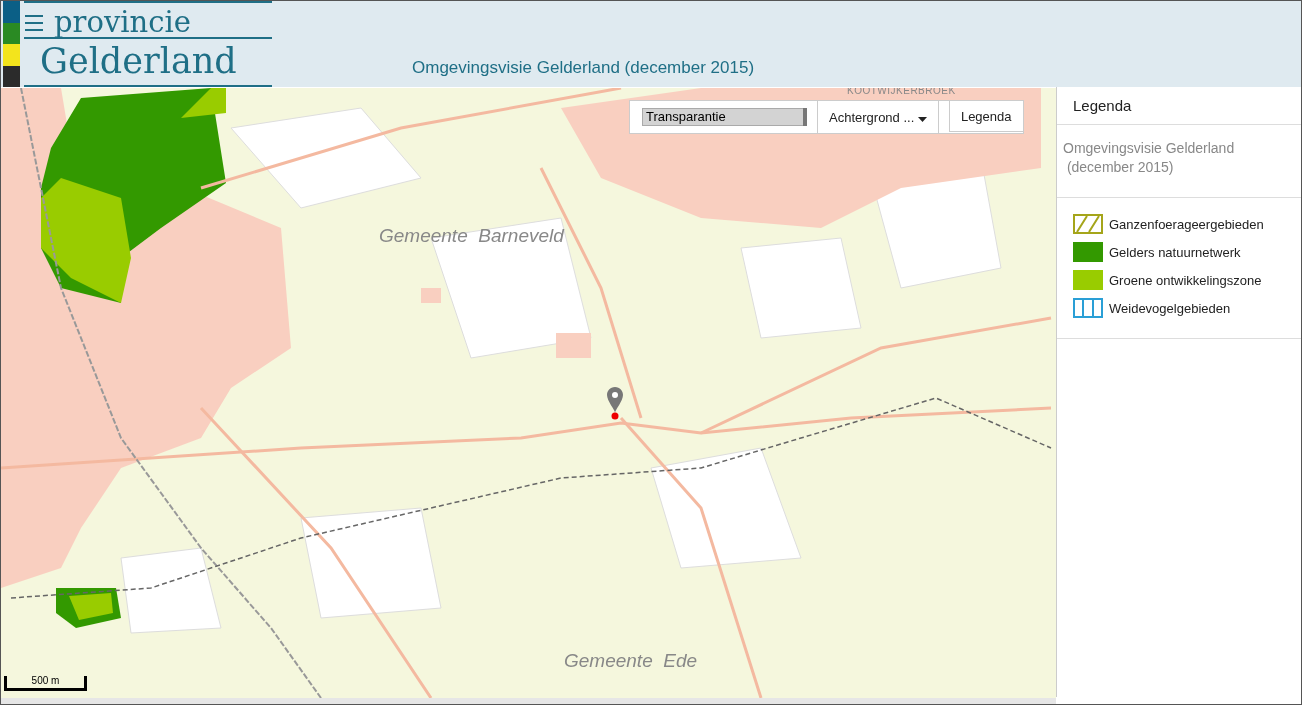 The height and width of the screenshot is (705, 1302). What do you see at coordinates (1179, 106) in the screenshot?
I see `legend-title: Legenda` at bounding box center [1179, 106].